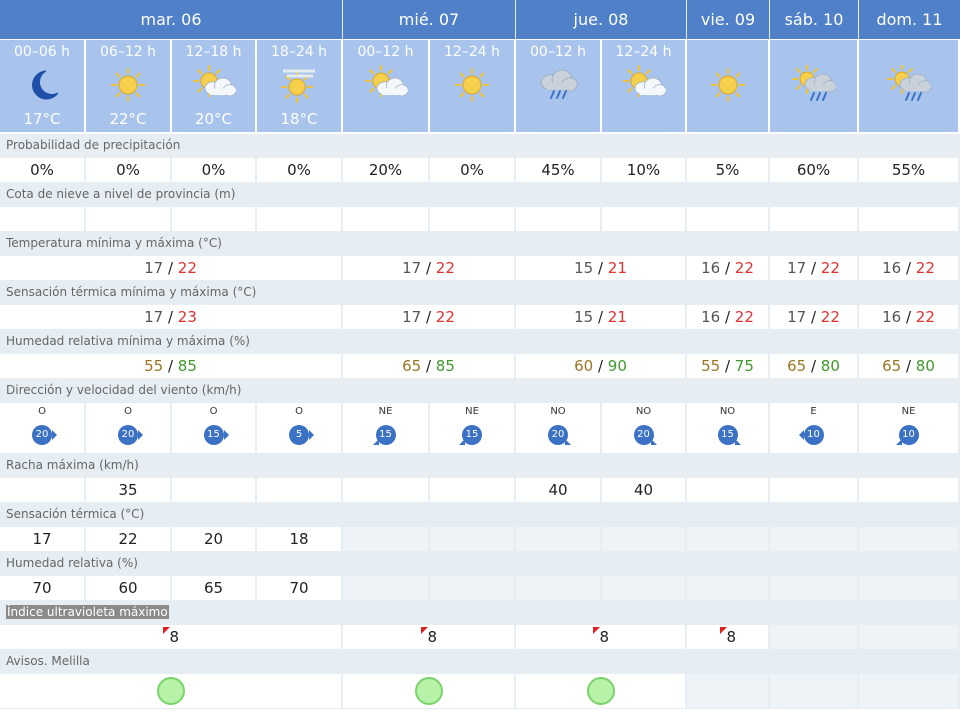  Describe the element at coordinates (617, 317) in the screenshot. I see `max-value: 21` at that location.